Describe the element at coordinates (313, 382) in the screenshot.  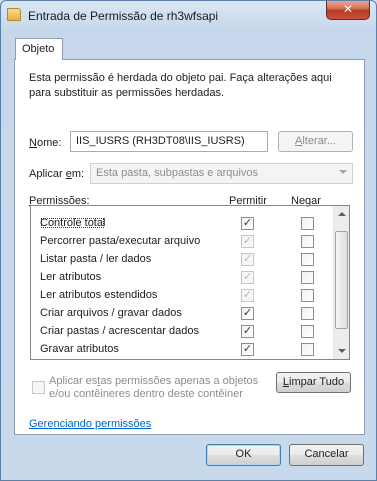
I see `clear-all-button: Limpar Tudo` at that location.